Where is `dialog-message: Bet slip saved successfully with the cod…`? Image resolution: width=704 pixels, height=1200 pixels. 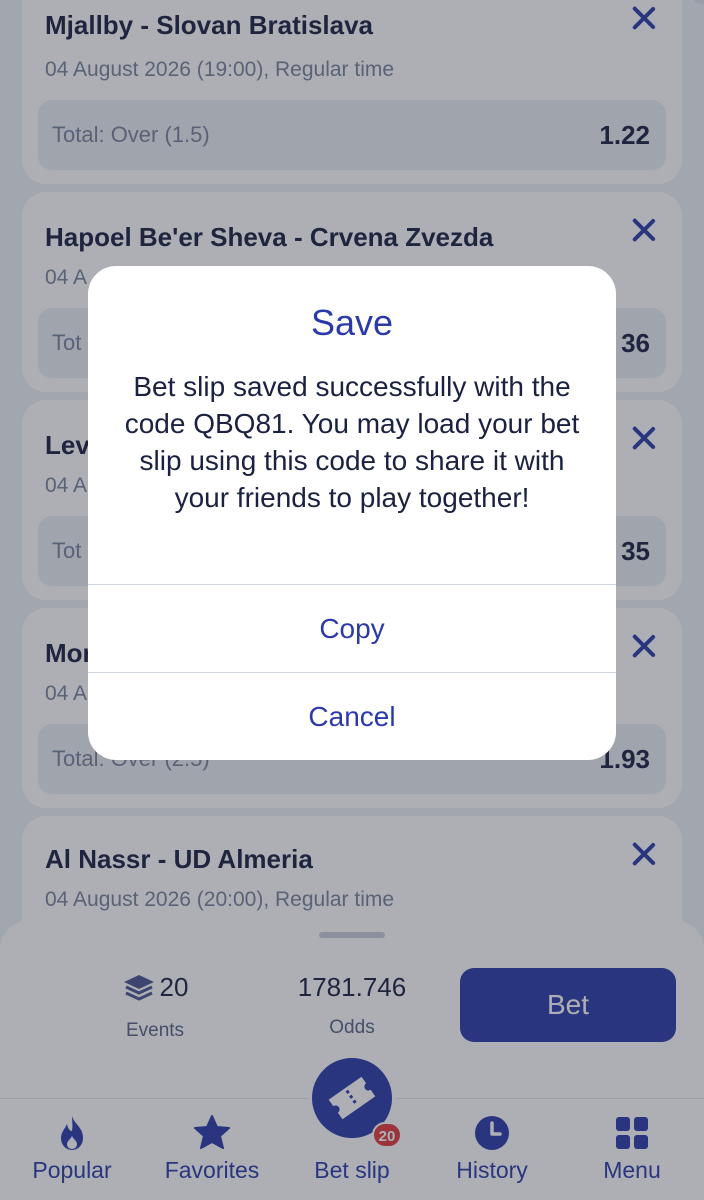 dialog-message: Bet slip saved successfully with the cod… is located at coordinates (352, 442).